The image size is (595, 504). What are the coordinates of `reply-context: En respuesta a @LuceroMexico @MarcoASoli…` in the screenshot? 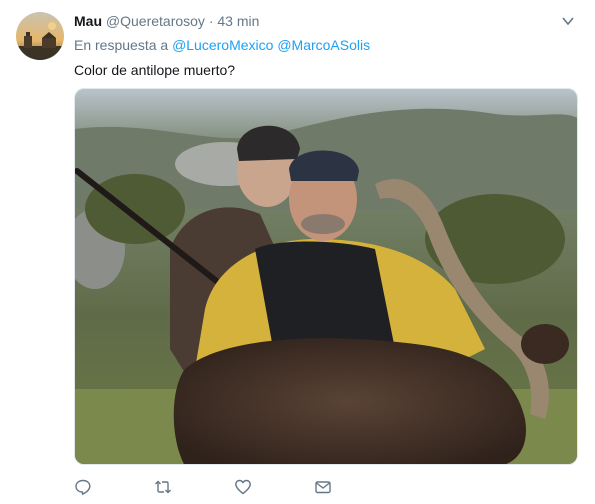 It's located at (222, 45).